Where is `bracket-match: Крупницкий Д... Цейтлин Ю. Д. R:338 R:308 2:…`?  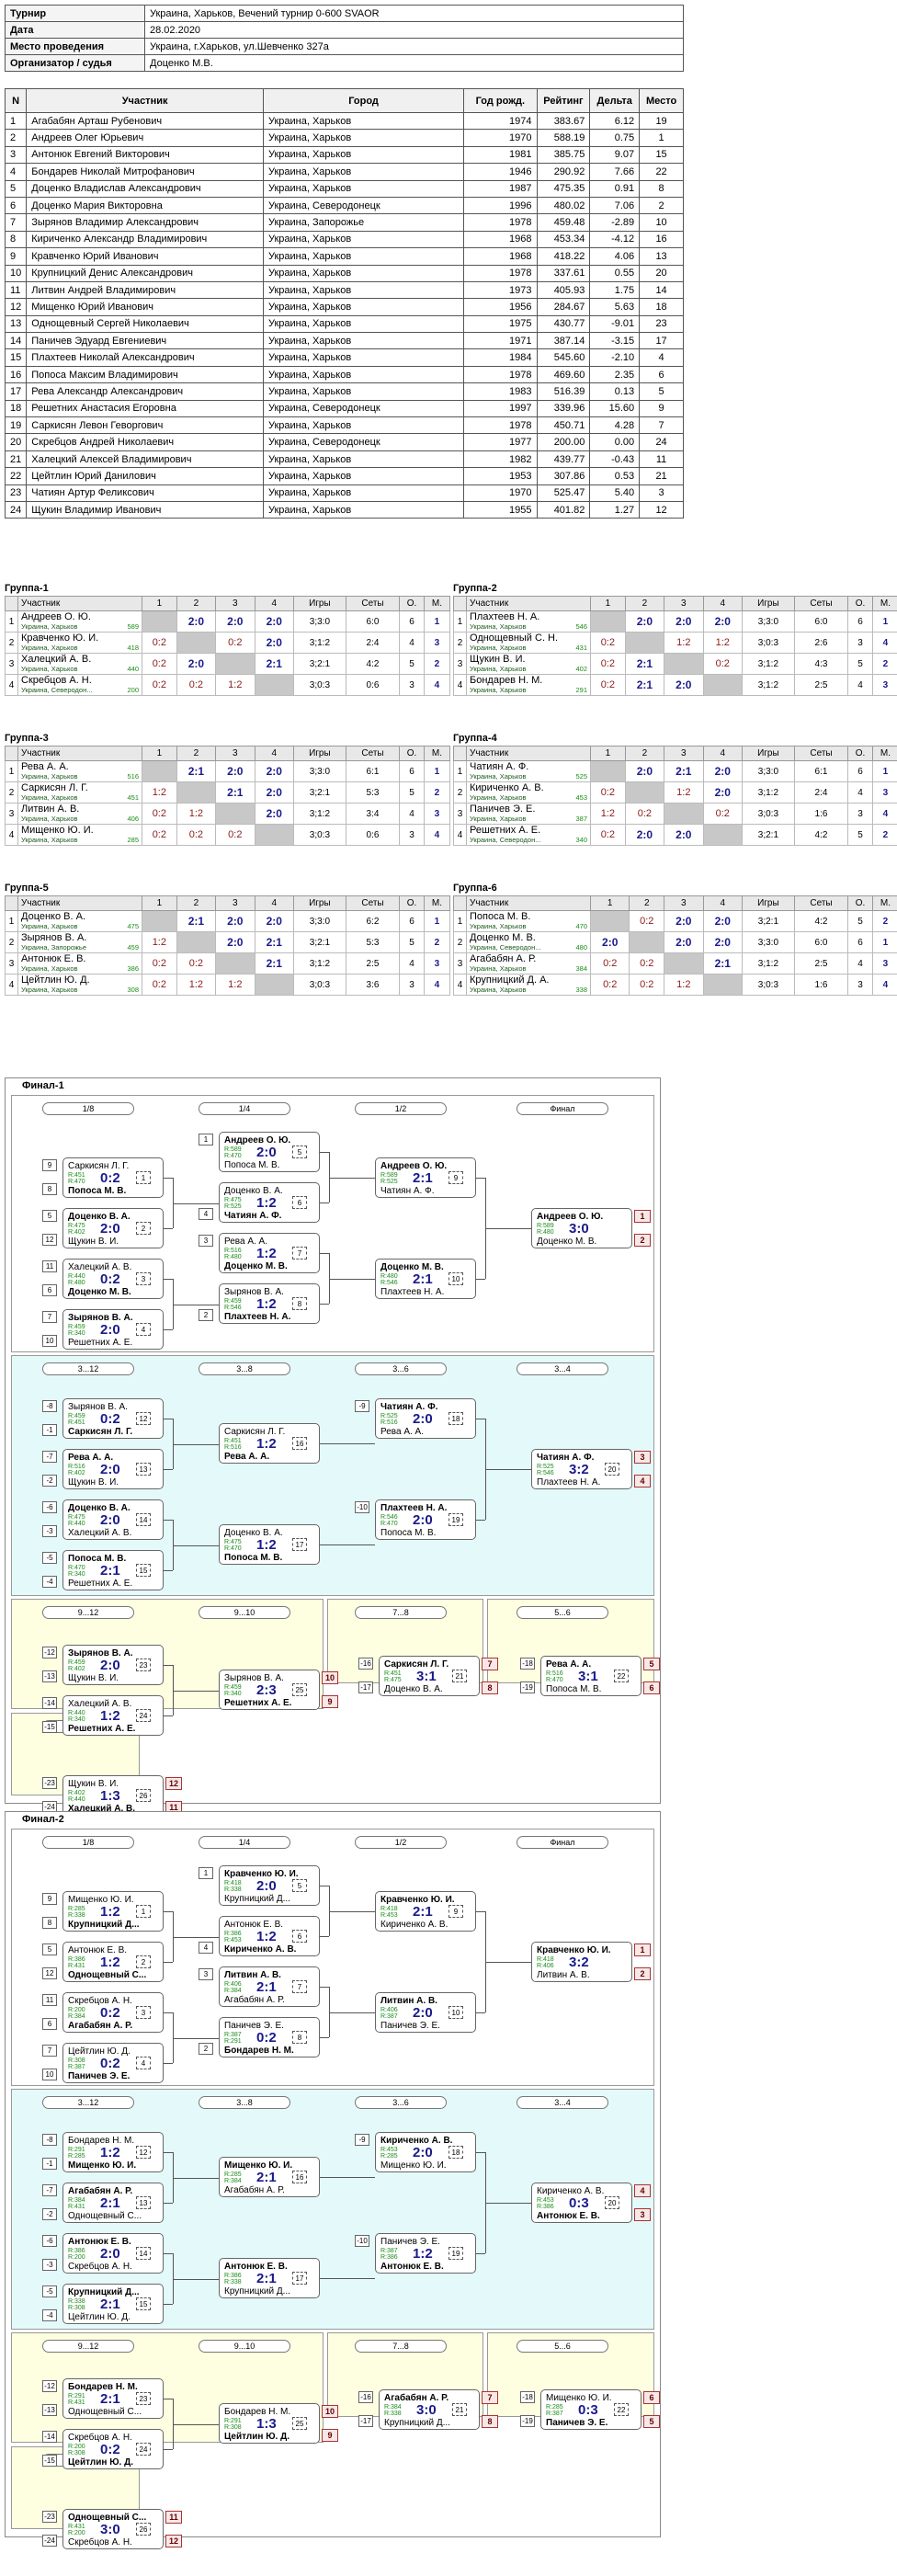
bracket-match: Крупницкий Д... Цейтлин Ю. Д. R:338 R:308 2:… is located at coordinates (113, 2304).